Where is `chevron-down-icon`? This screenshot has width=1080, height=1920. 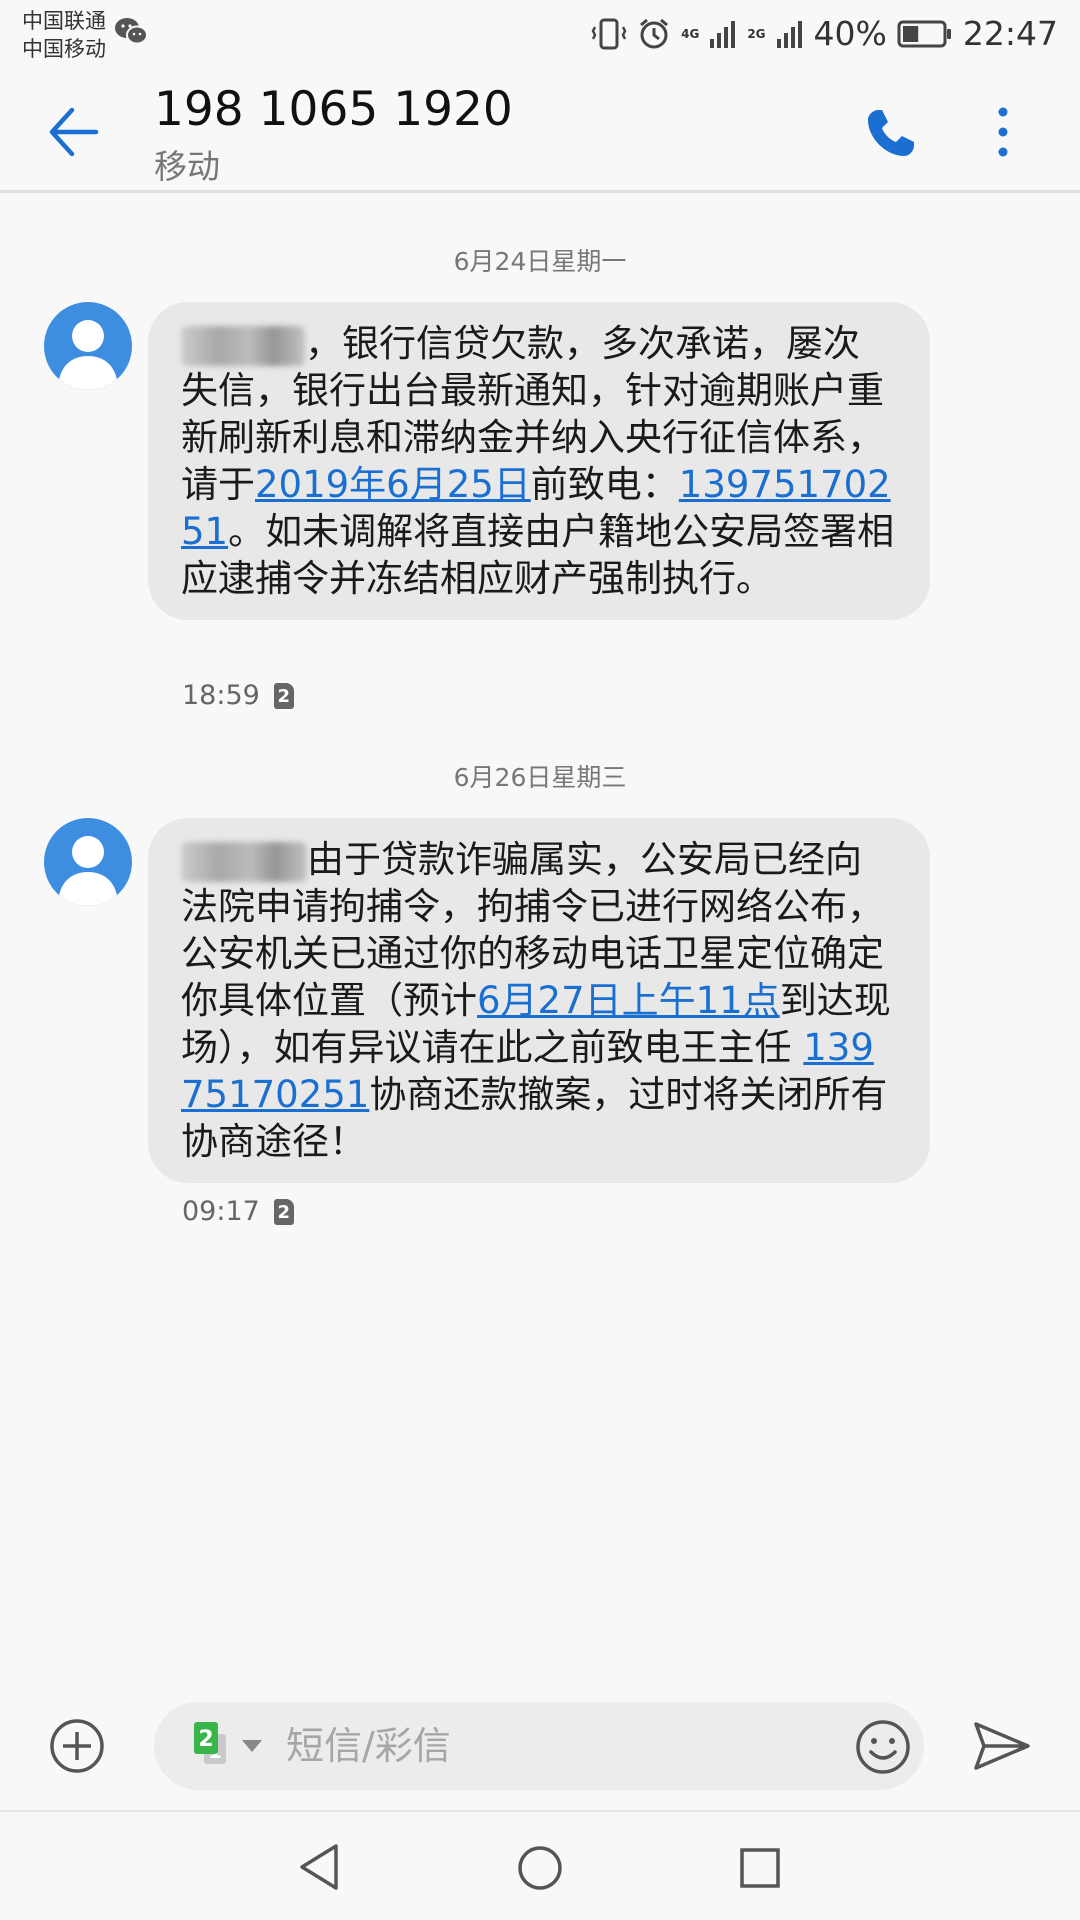 chevron-down-icon is located at coordinates (252, 1746).